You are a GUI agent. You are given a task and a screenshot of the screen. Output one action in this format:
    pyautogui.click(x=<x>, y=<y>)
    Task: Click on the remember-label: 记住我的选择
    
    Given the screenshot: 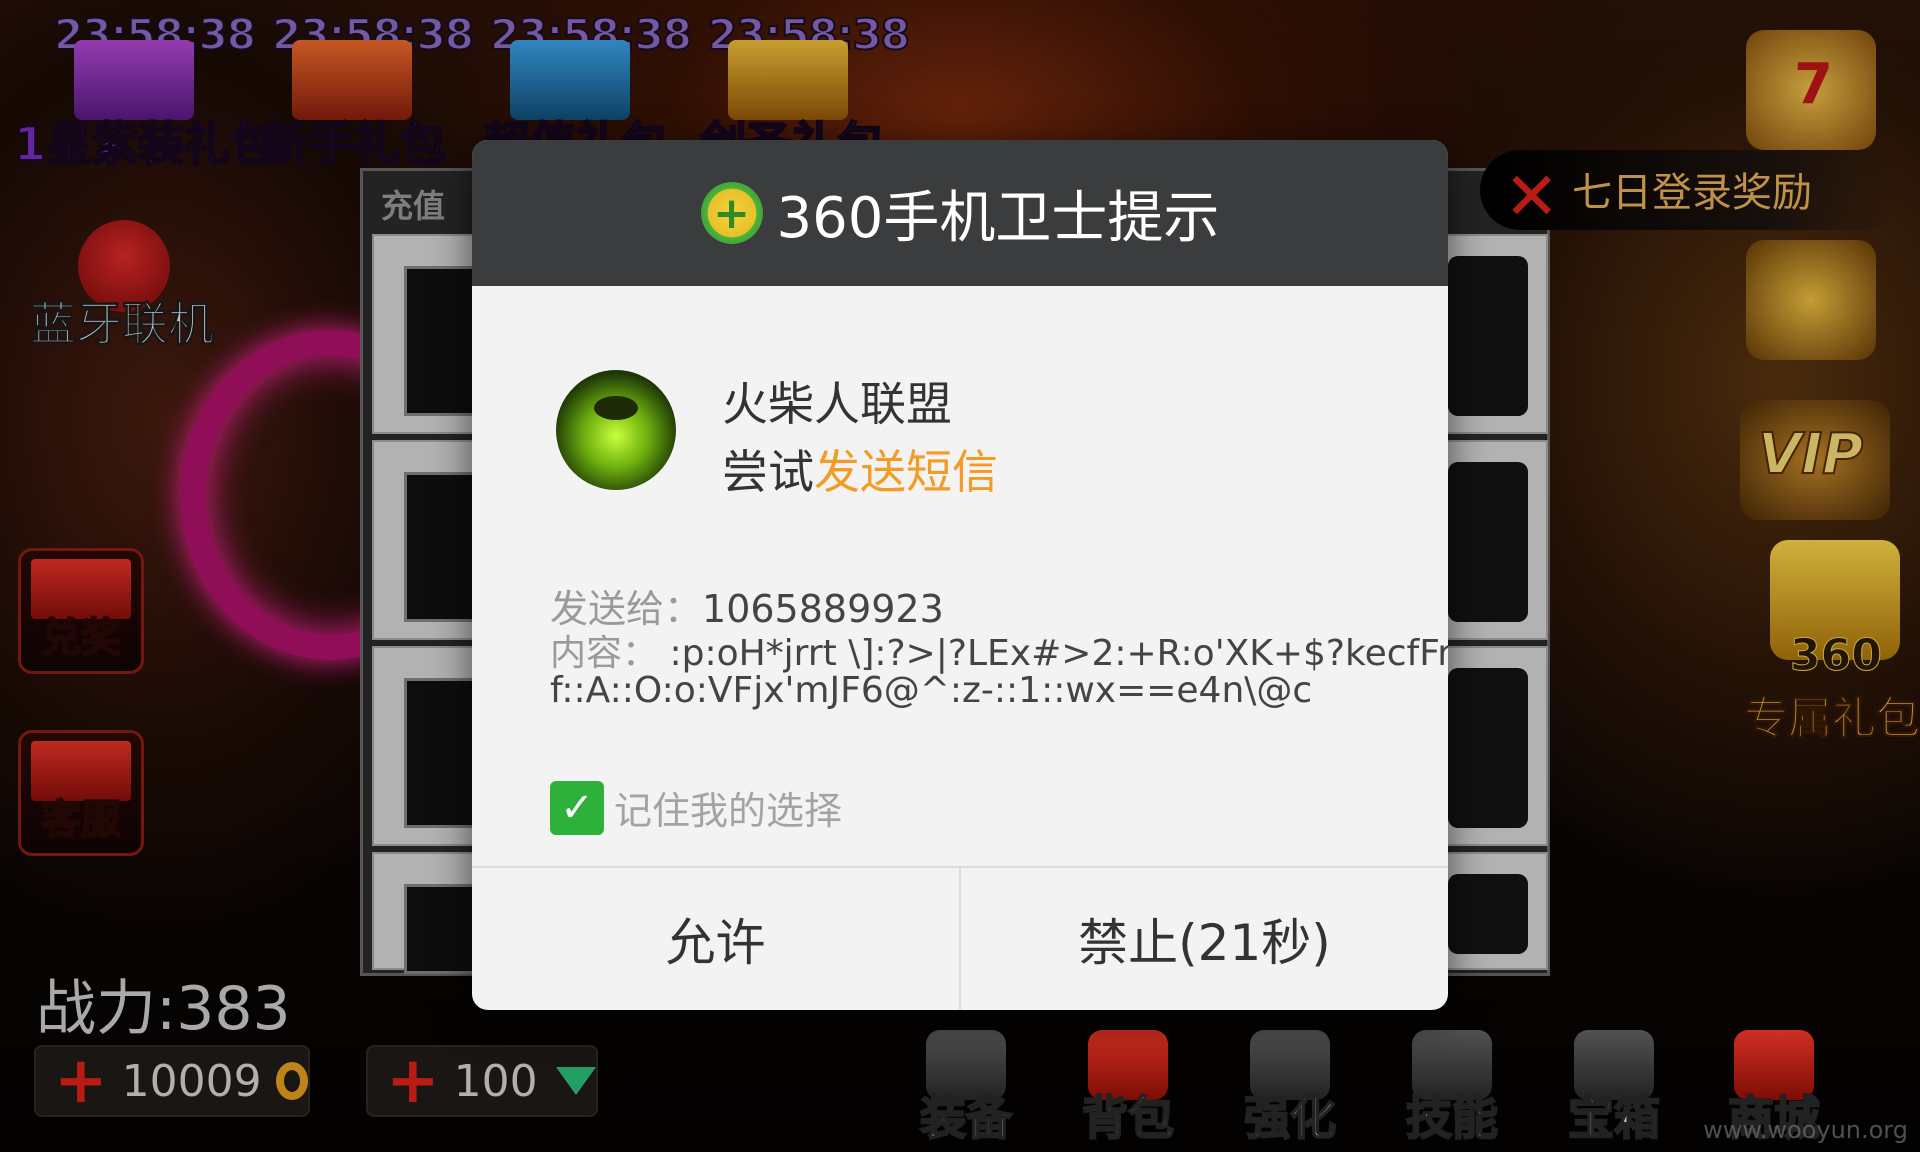 What is the action you would take?
    pyautogui.click(x=728, y=807)
    